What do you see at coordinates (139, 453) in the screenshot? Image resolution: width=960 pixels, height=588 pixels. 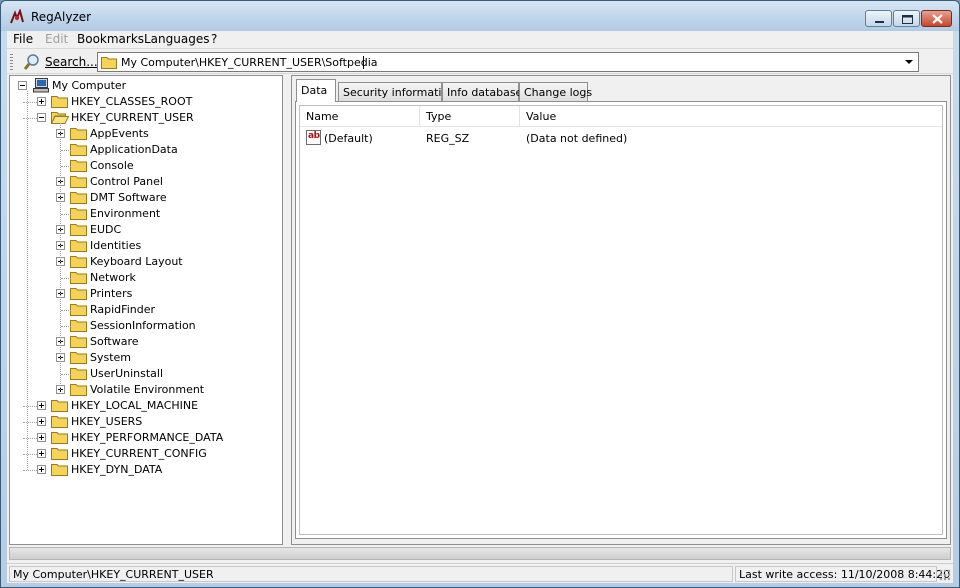 I see `tree-node-label: HKEY_CURRENT_CONFIG` at bounding box center [139, 453].